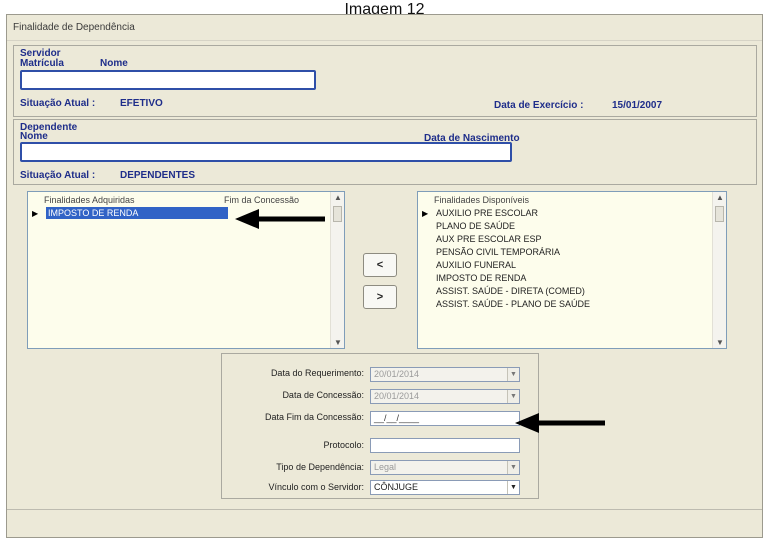 The width and height of the screenshot is (769, 544). Describe the element at coordinates (316, 487) in the screenshot. I see `vinculo-label: Vínculo com o Servidor:` at that location.